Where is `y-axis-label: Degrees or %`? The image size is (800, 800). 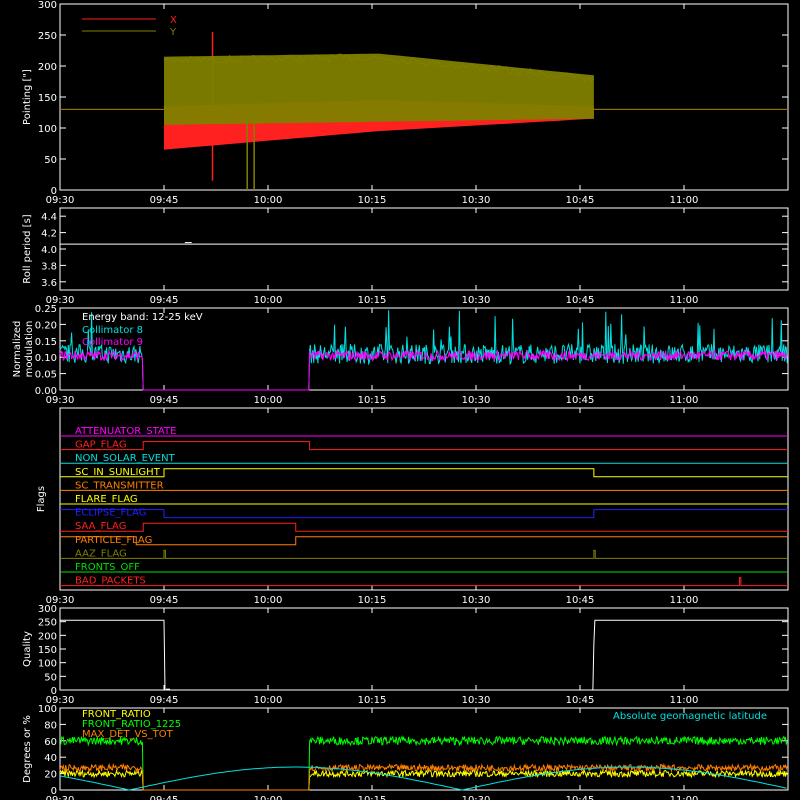
y-axis-label: Degrees or % is located at coordinates (27, 749).